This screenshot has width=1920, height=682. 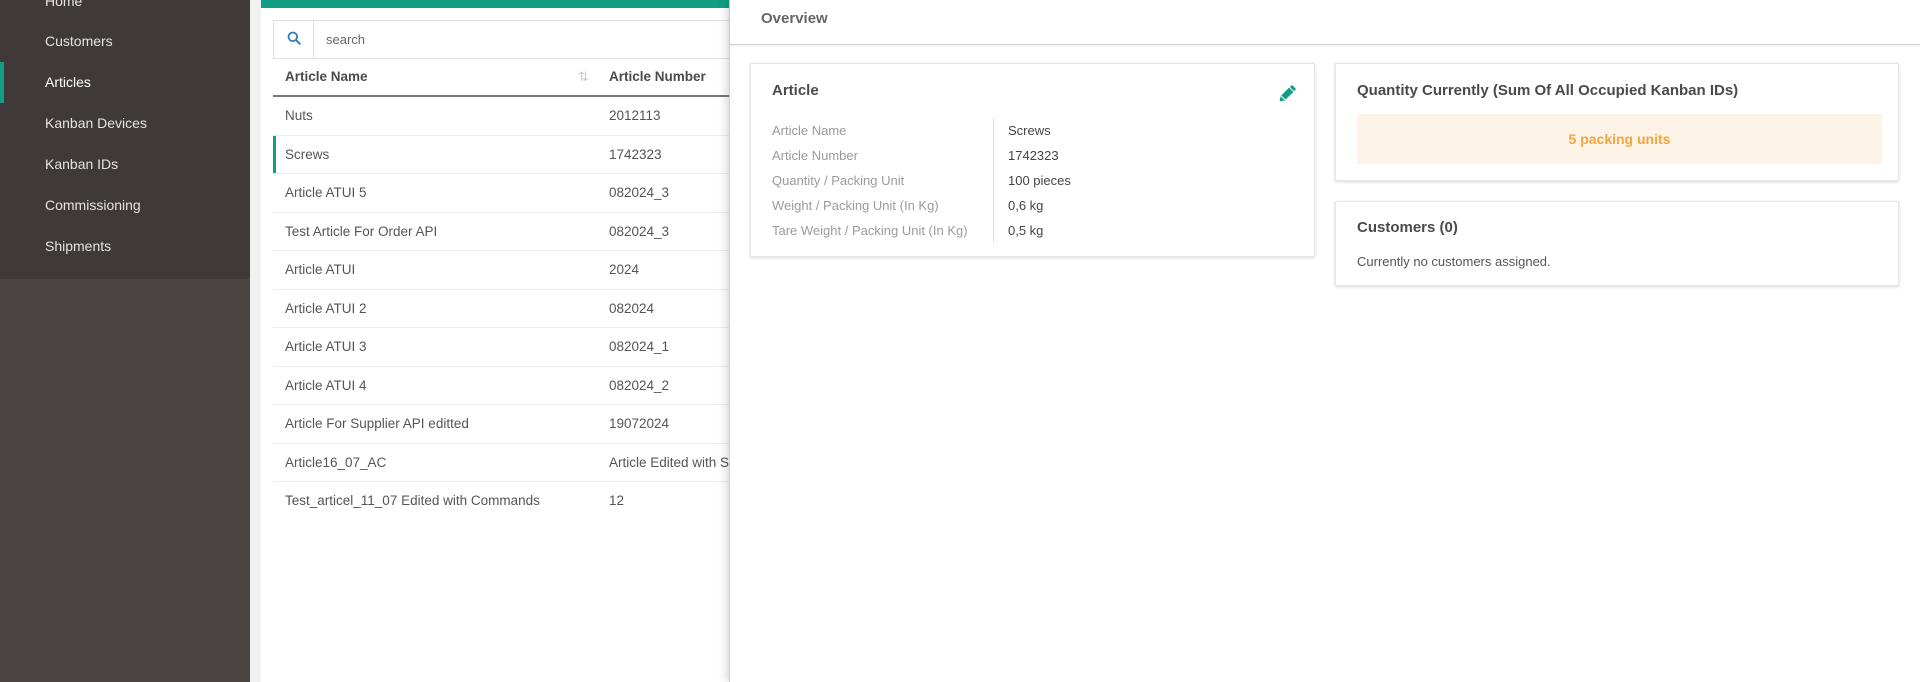 I want to click on column-header-article-name: Article Name ⇅, so click(x=435, y=77).